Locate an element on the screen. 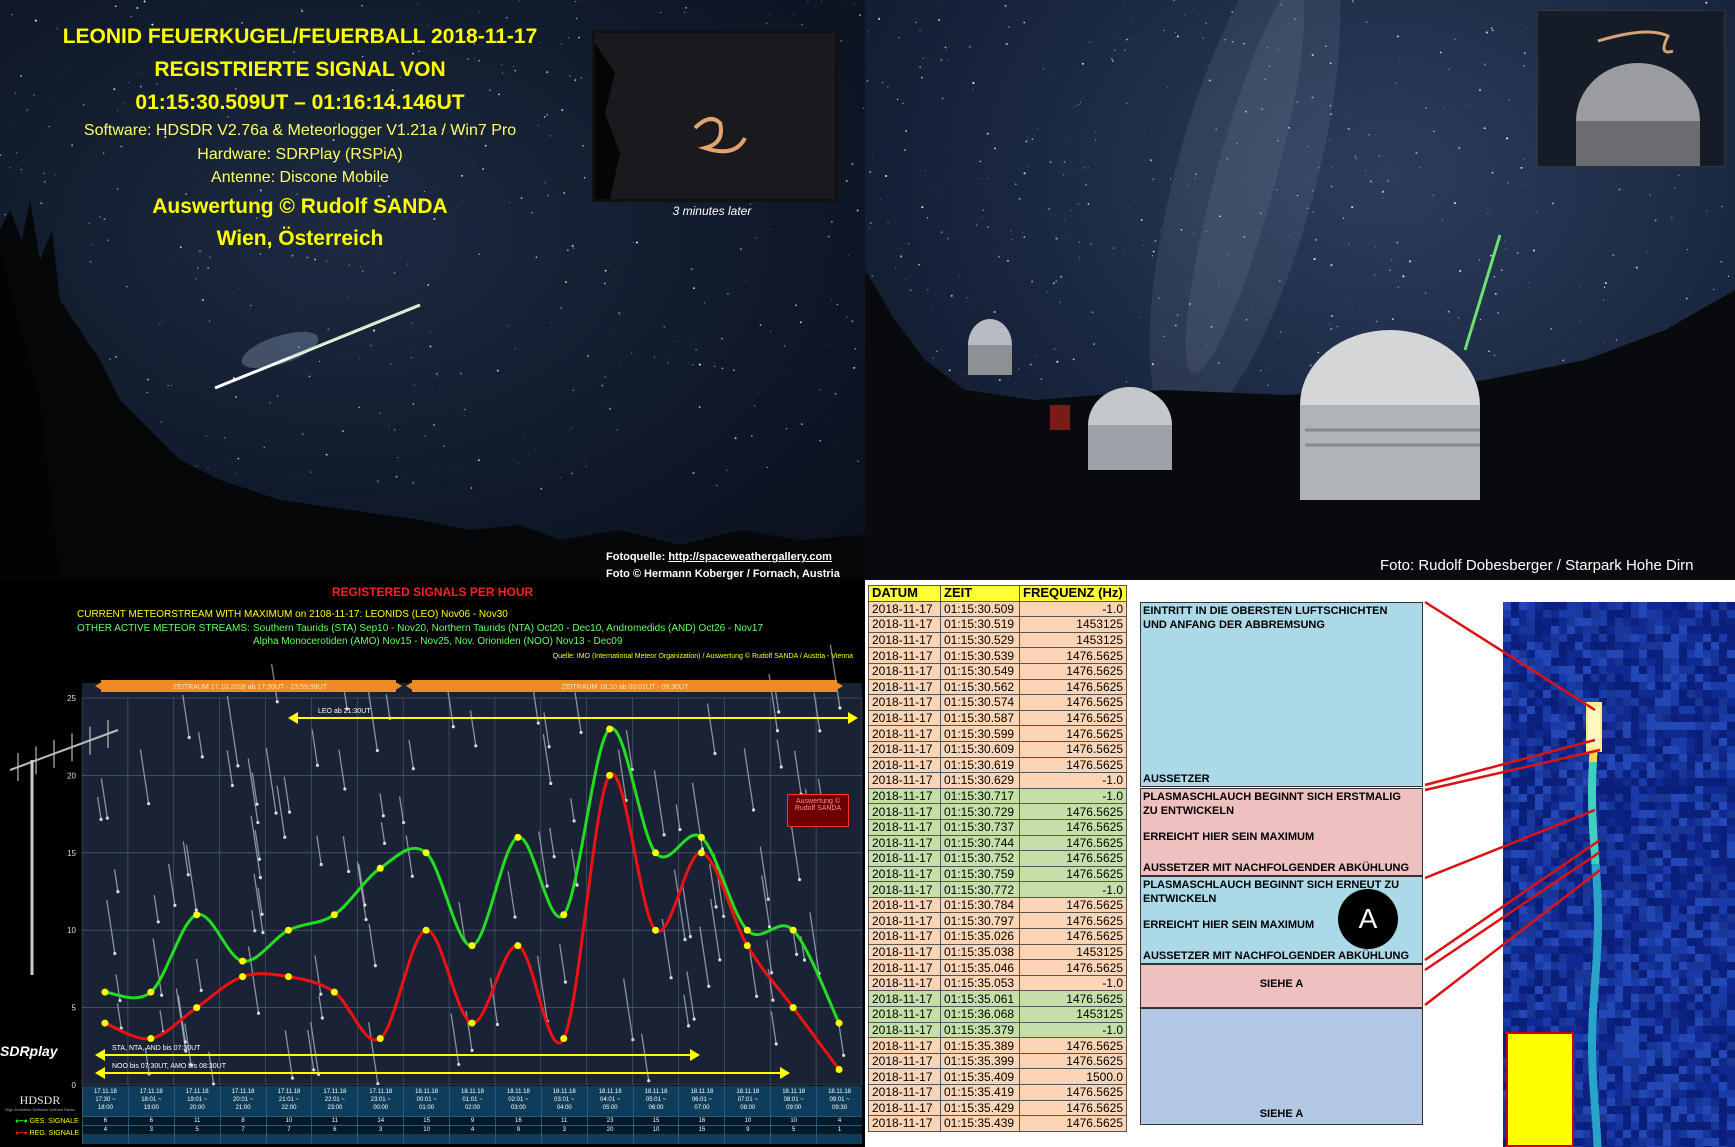 Image resolution: width=1735 pixels, height=1147 pixels. category-time-start: 22:01 ~ is located at coordinates (334, 1100).